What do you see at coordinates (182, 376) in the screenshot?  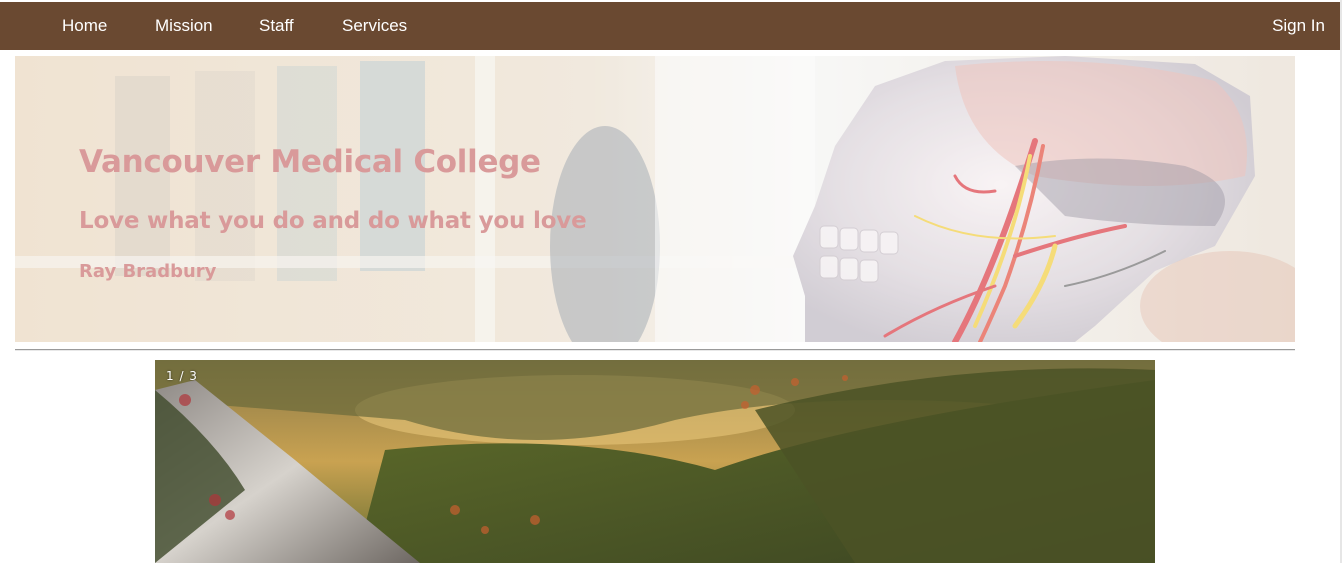 I see `slide-counter: 1 / 3` at bounding box center [182, 376].